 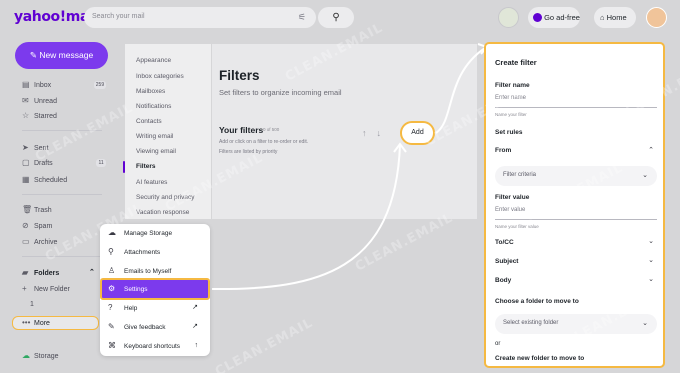 I want to click on popup-item-help: ? Help ↗, so click(x=156, y=308).